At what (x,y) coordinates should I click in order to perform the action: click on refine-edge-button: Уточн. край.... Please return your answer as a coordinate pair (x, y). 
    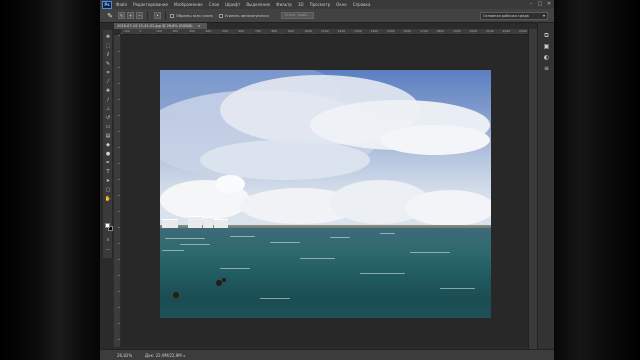
    Looking at the image, I should click on (297, 15).